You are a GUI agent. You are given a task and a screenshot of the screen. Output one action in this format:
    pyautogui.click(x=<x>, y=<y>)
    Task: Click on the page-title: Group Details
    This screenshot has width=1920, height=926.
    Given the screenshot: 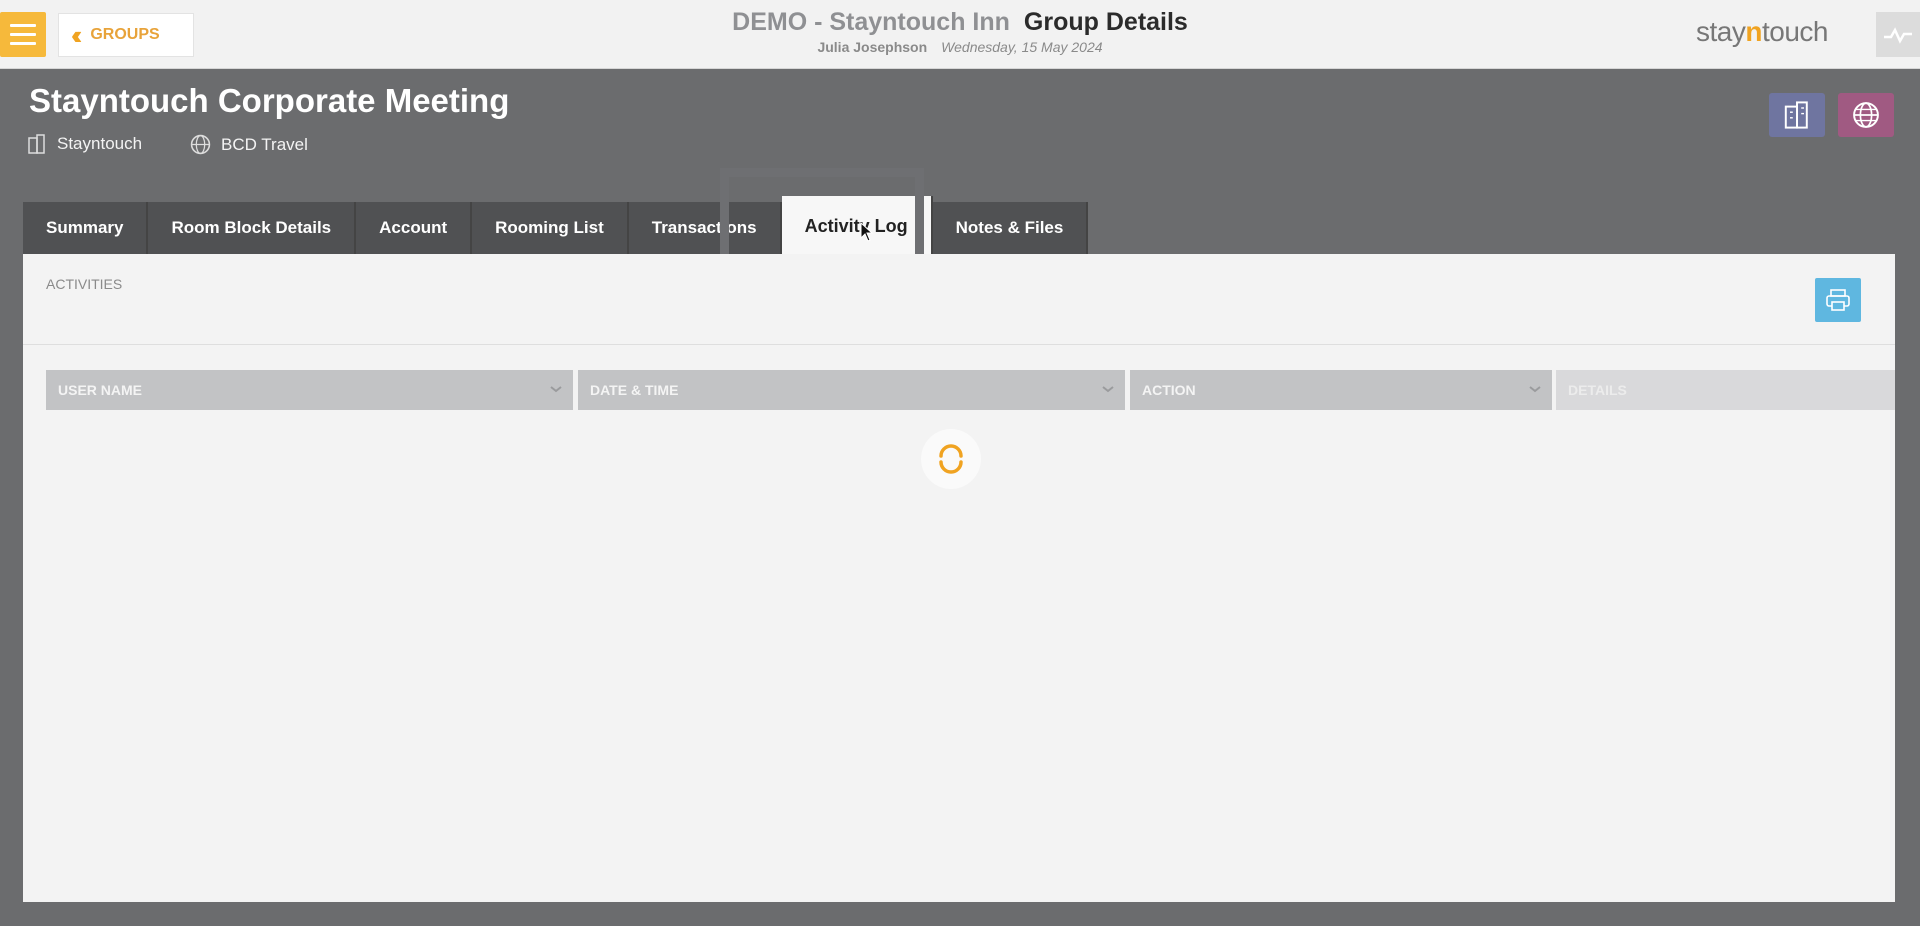 What is the action you would take?
    pyautogui.click(x=1105, y=22)
    